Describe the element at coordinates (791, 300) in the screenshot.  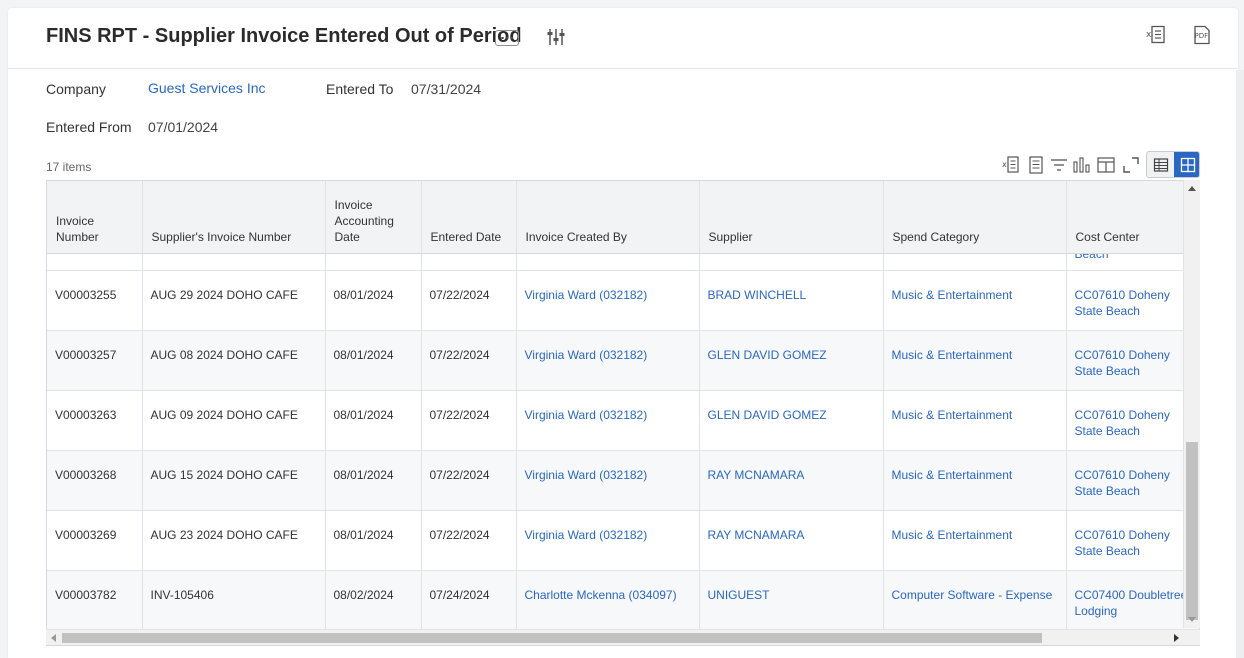
I see `supplier-link: BRAD WINCHELL` at that location.